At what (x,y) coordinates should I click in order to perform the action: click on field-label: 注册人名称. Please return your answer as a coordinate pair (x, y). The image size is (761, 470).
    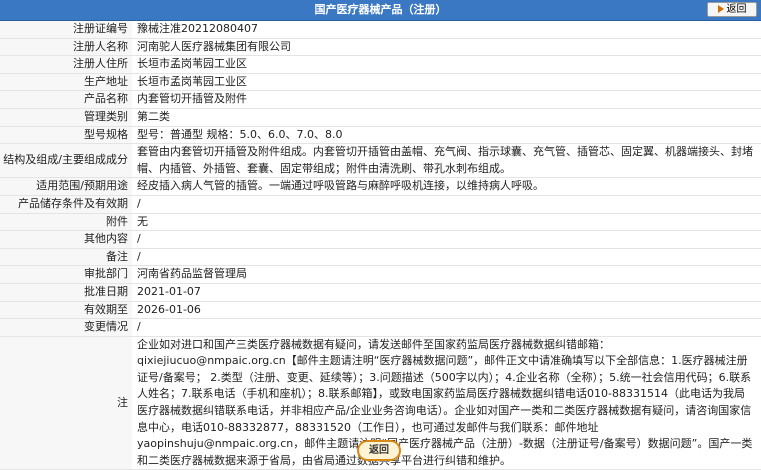
    Looking at the image, I should click on (66, 47).